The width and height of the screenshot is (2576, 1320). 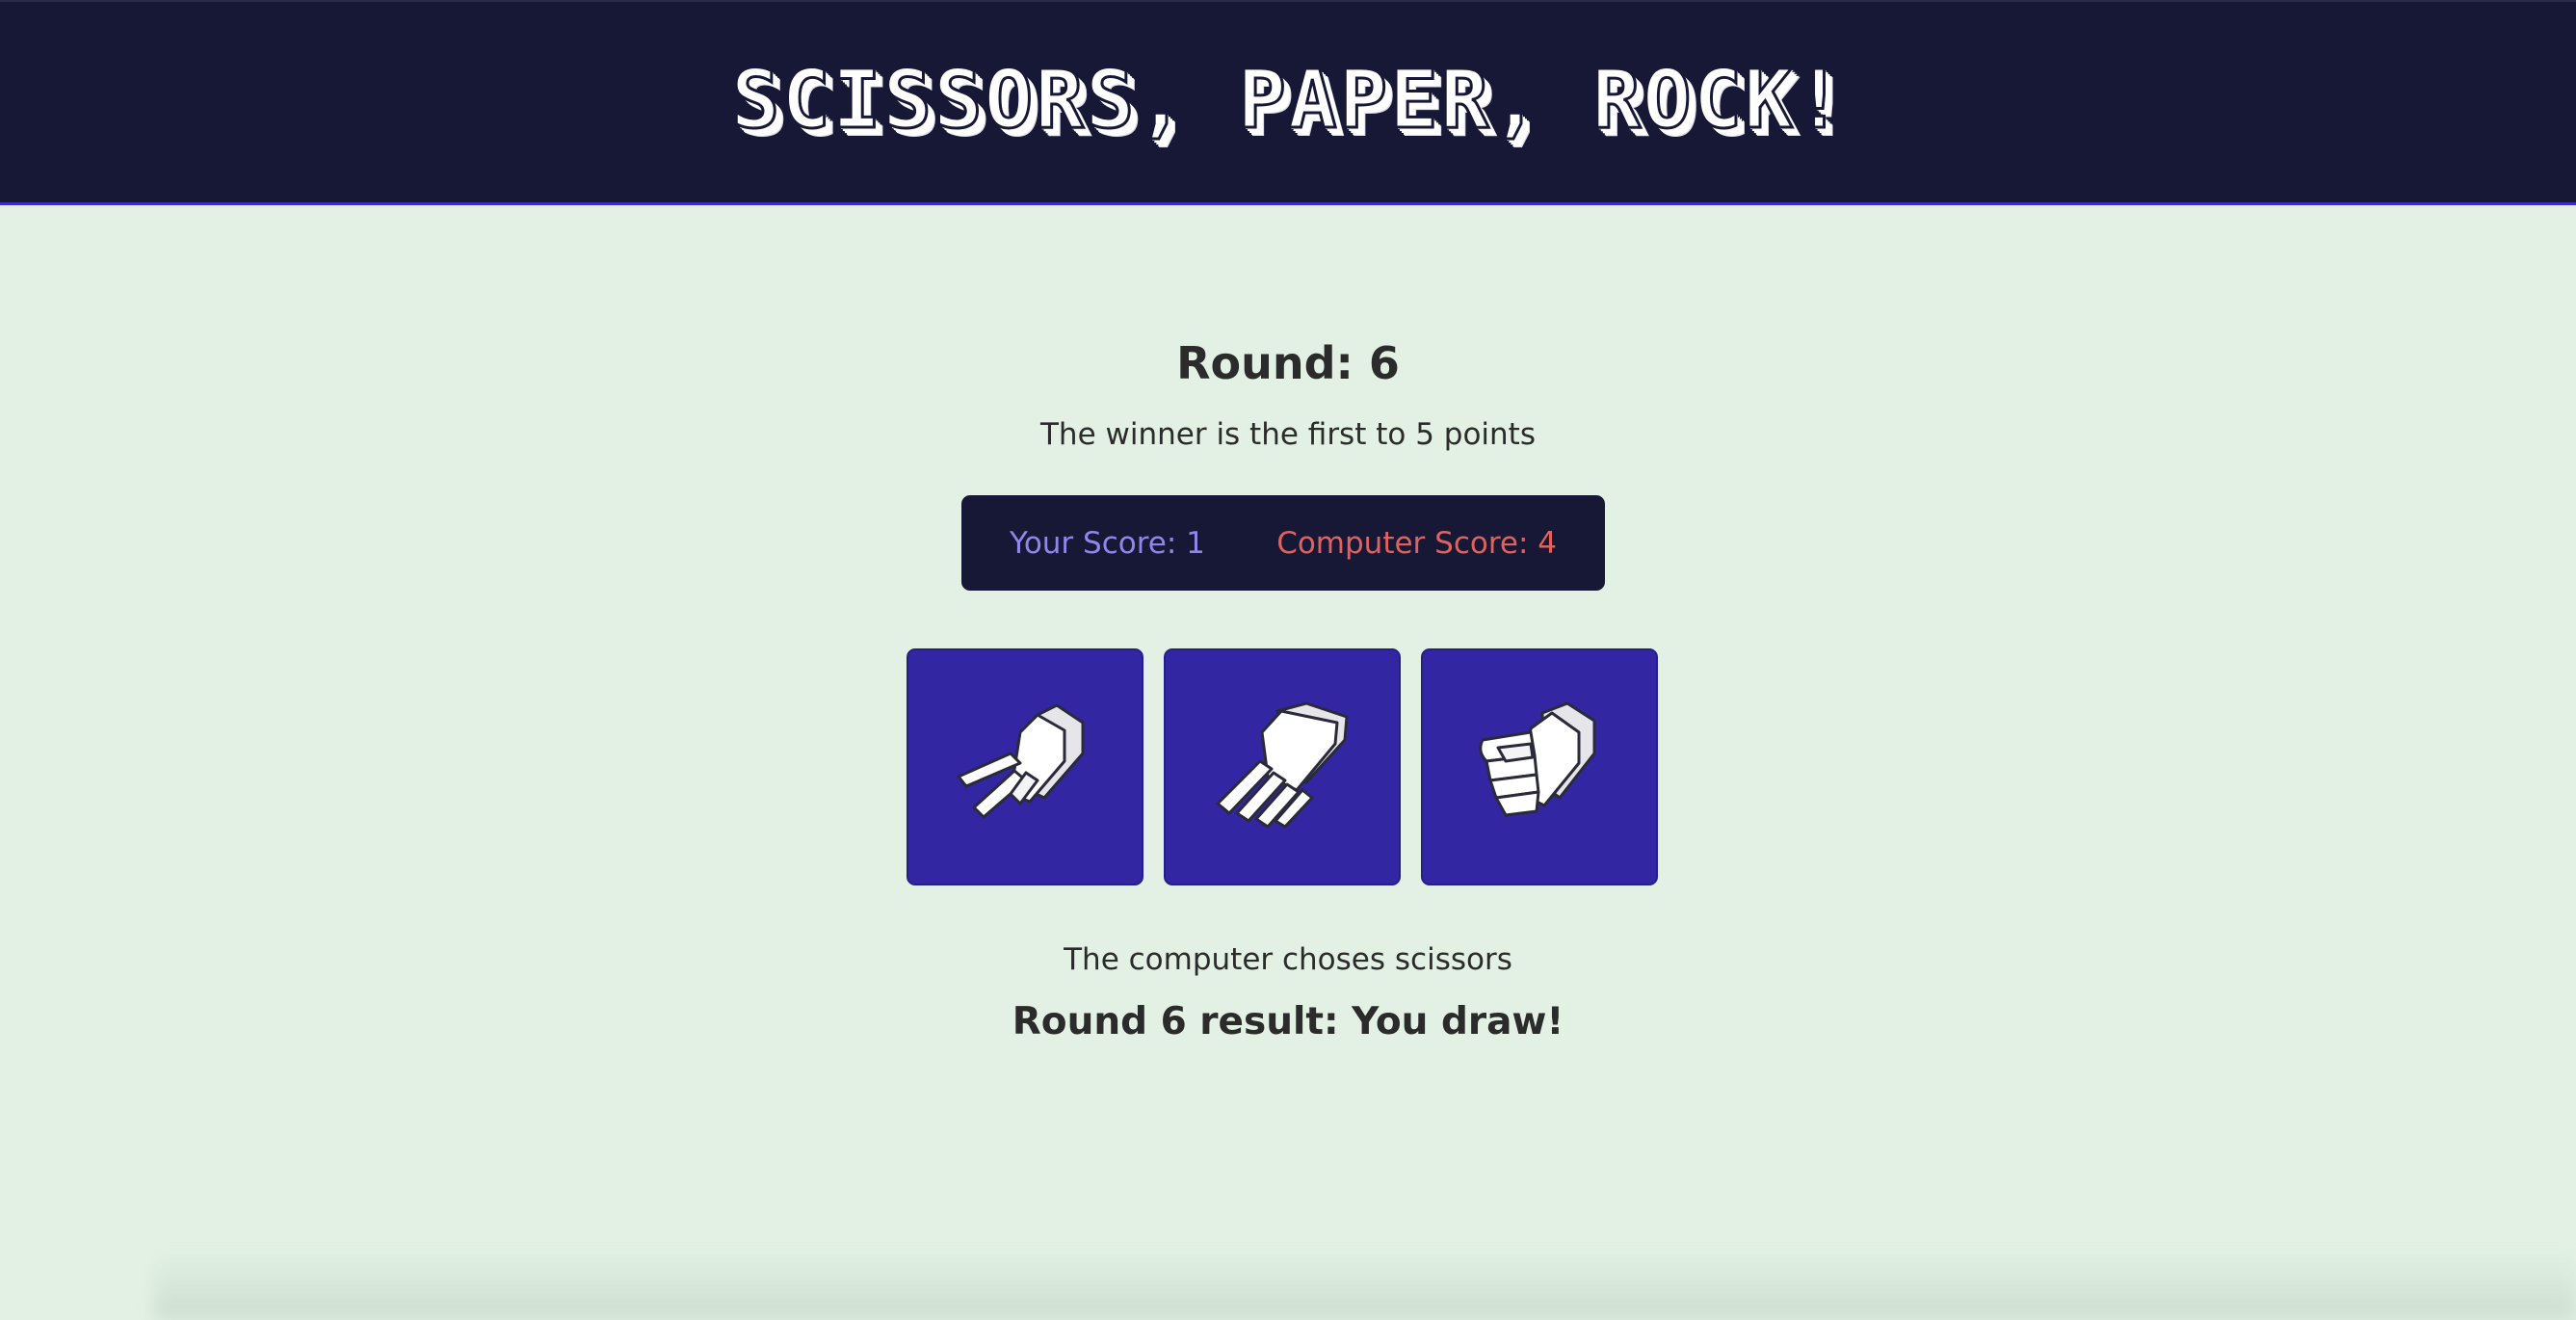 What do you see at coordinates (1288, 363) in the screenshot?
I see `round-counter: Round: 6` at bounding box center [1288, 363].